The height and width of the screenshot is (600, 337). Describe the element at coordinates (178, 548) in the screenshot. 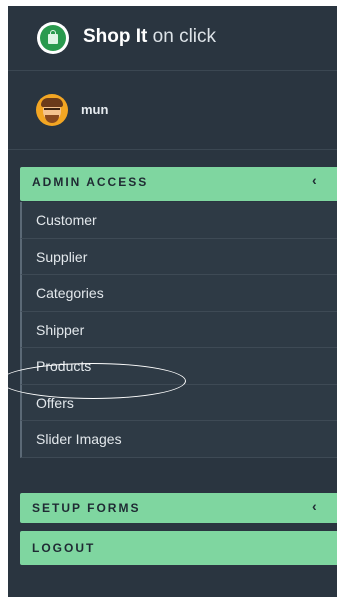

I see `section-logout: LOGOUT` at that location.